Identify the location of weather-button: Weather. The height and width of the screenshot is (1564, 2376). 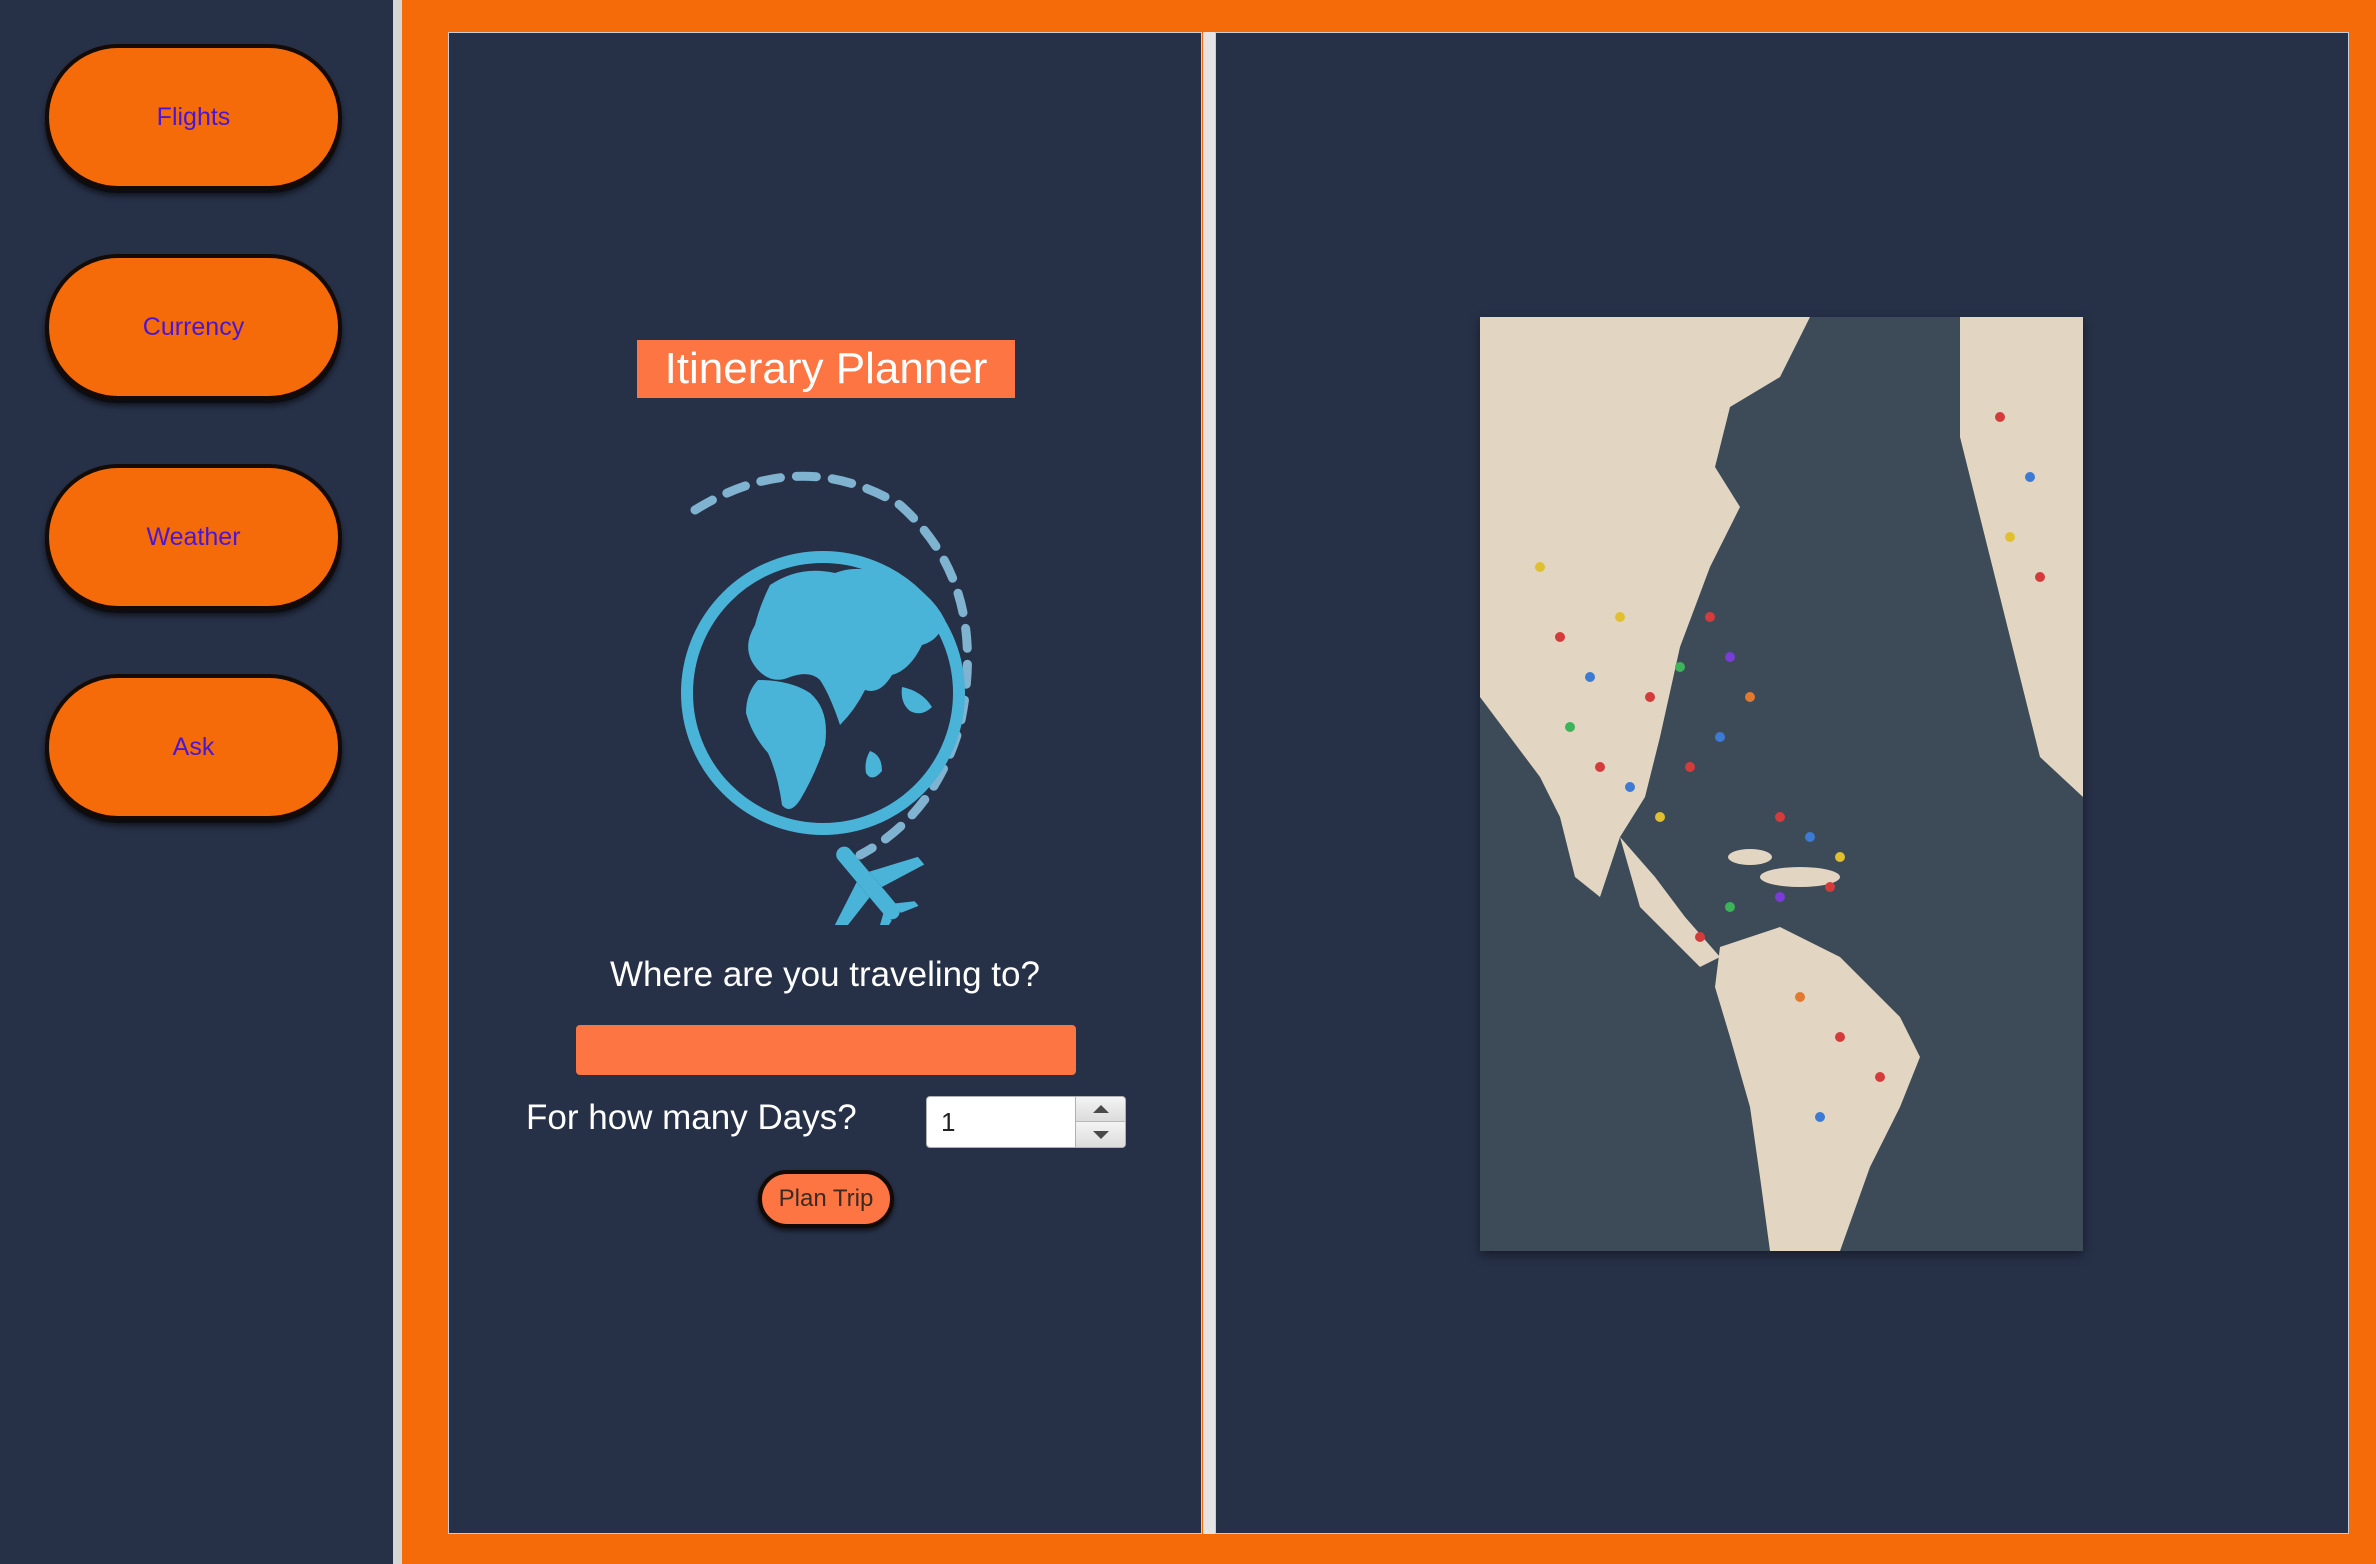
(193, 537).